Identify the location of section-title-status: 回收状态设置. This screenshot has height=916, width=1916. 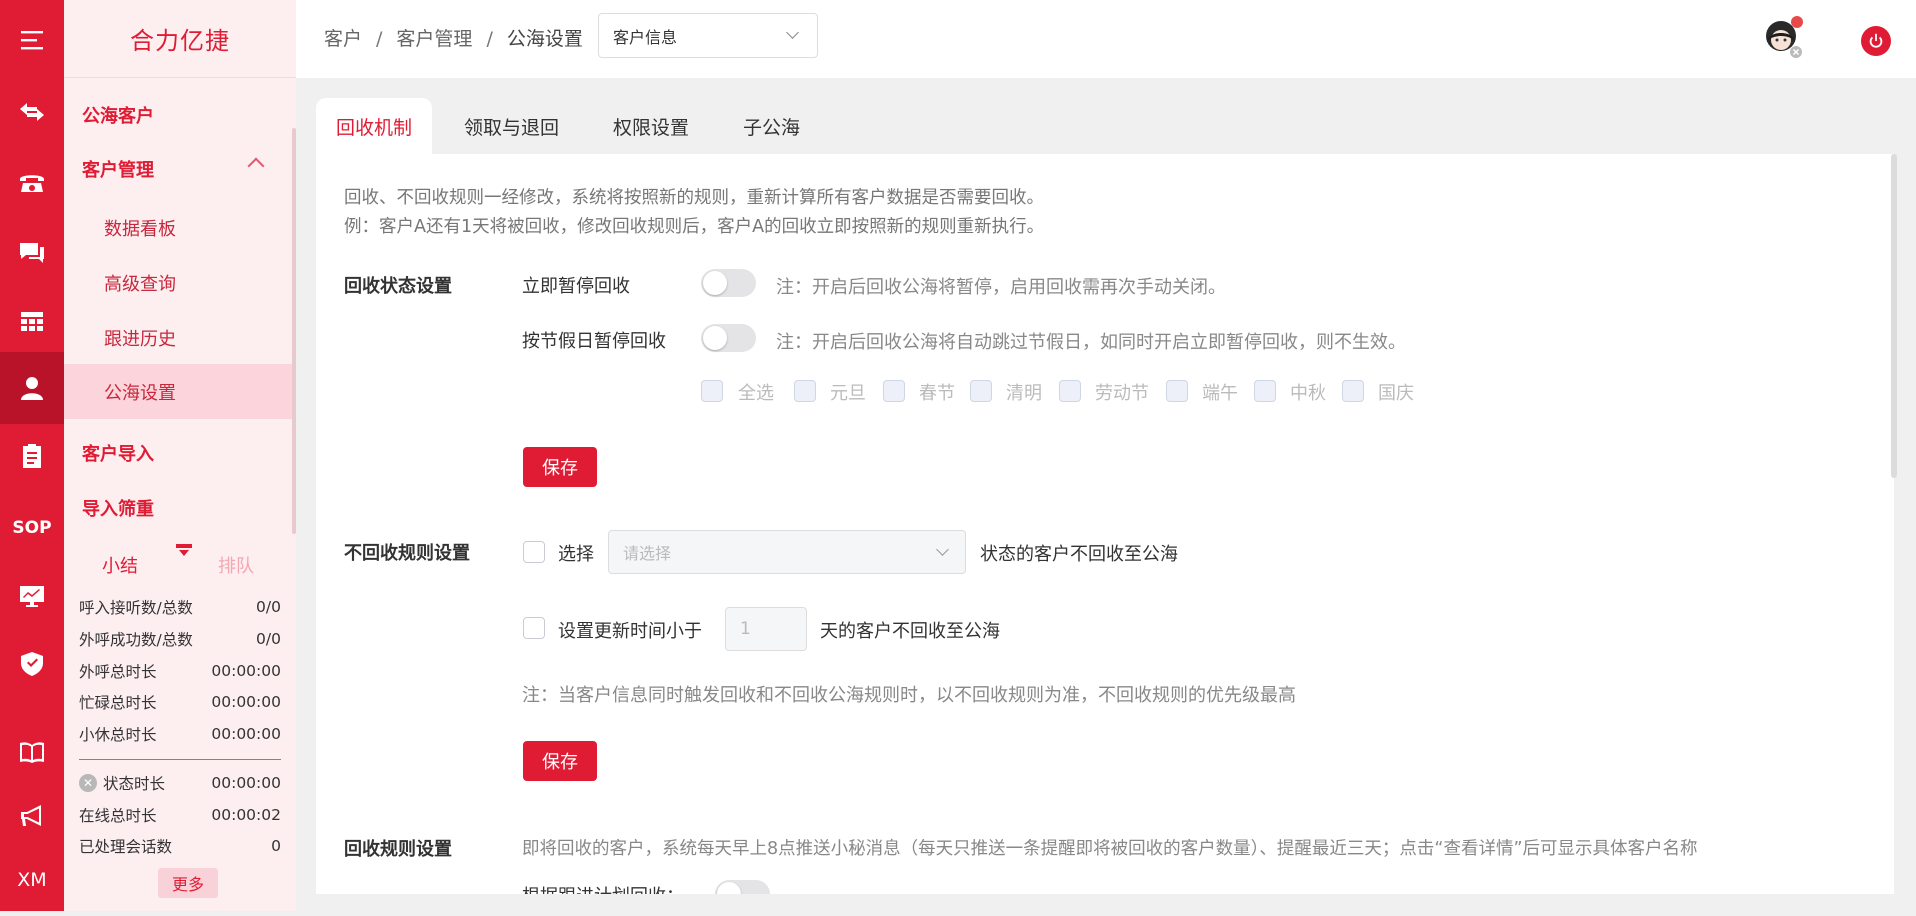
(398, 286).